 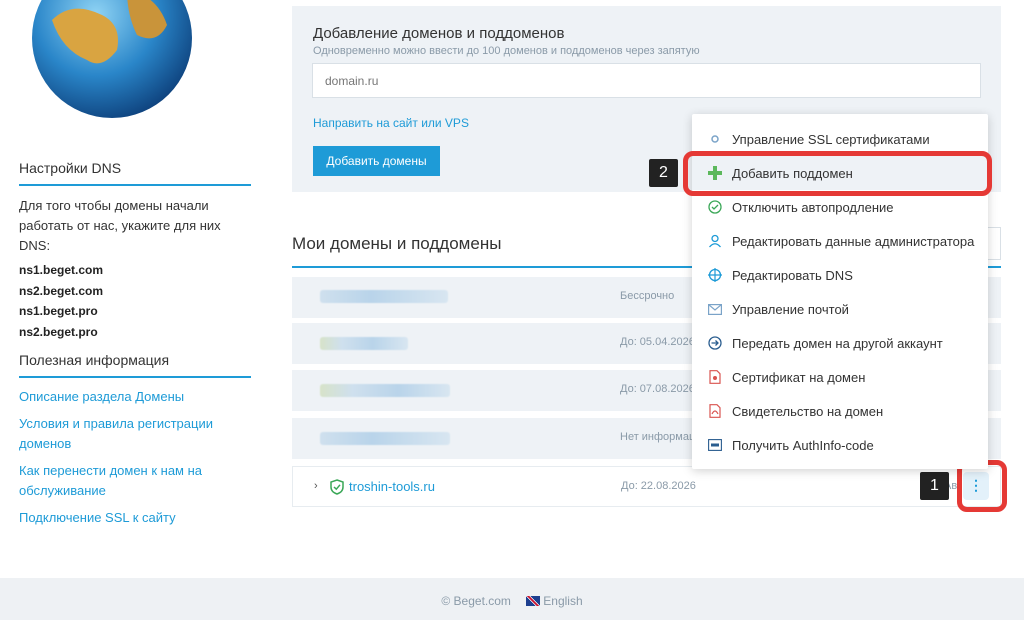 What do you see at coordinates (135, 397) in the screenshot?
I see `link-domains-description: Описание раздела Домены` at bounding box center [135, 397].